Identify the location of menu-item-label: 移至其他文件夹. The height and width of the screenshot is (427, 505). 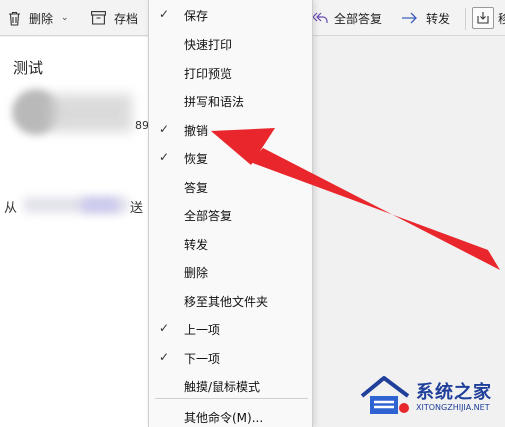
(226, 302).